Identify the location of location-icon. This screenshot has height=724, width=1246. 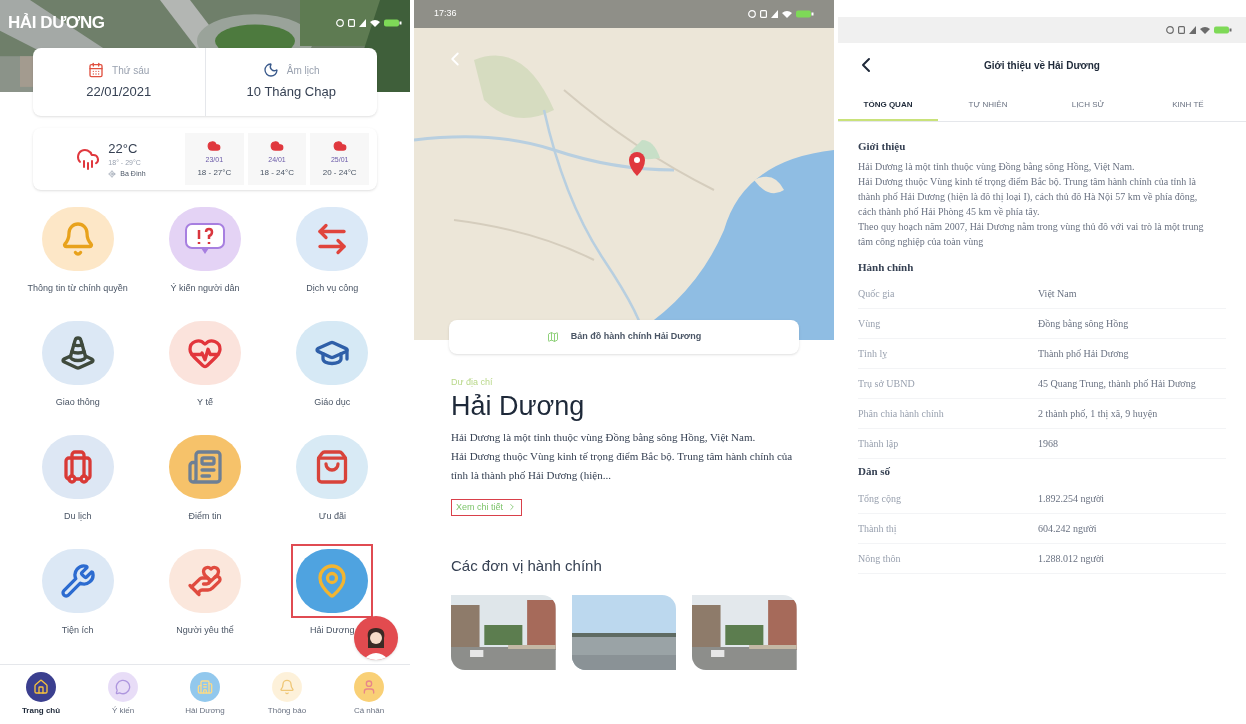
(112, 174).